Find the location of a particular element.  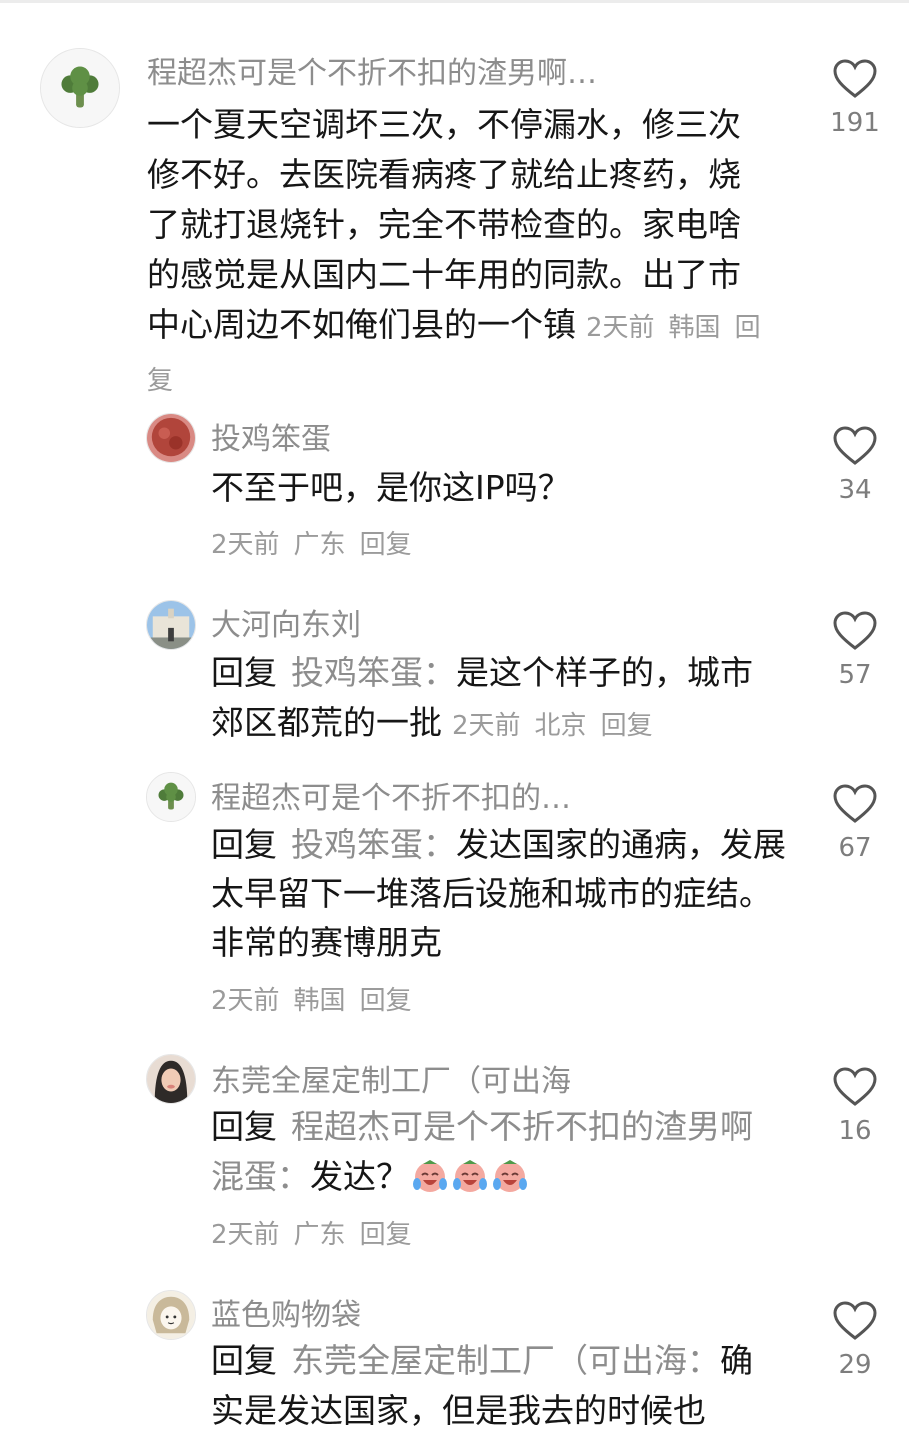

comment-author: 东莞全屋定制工厂（可出海 is located at coordinates (391, 1078).